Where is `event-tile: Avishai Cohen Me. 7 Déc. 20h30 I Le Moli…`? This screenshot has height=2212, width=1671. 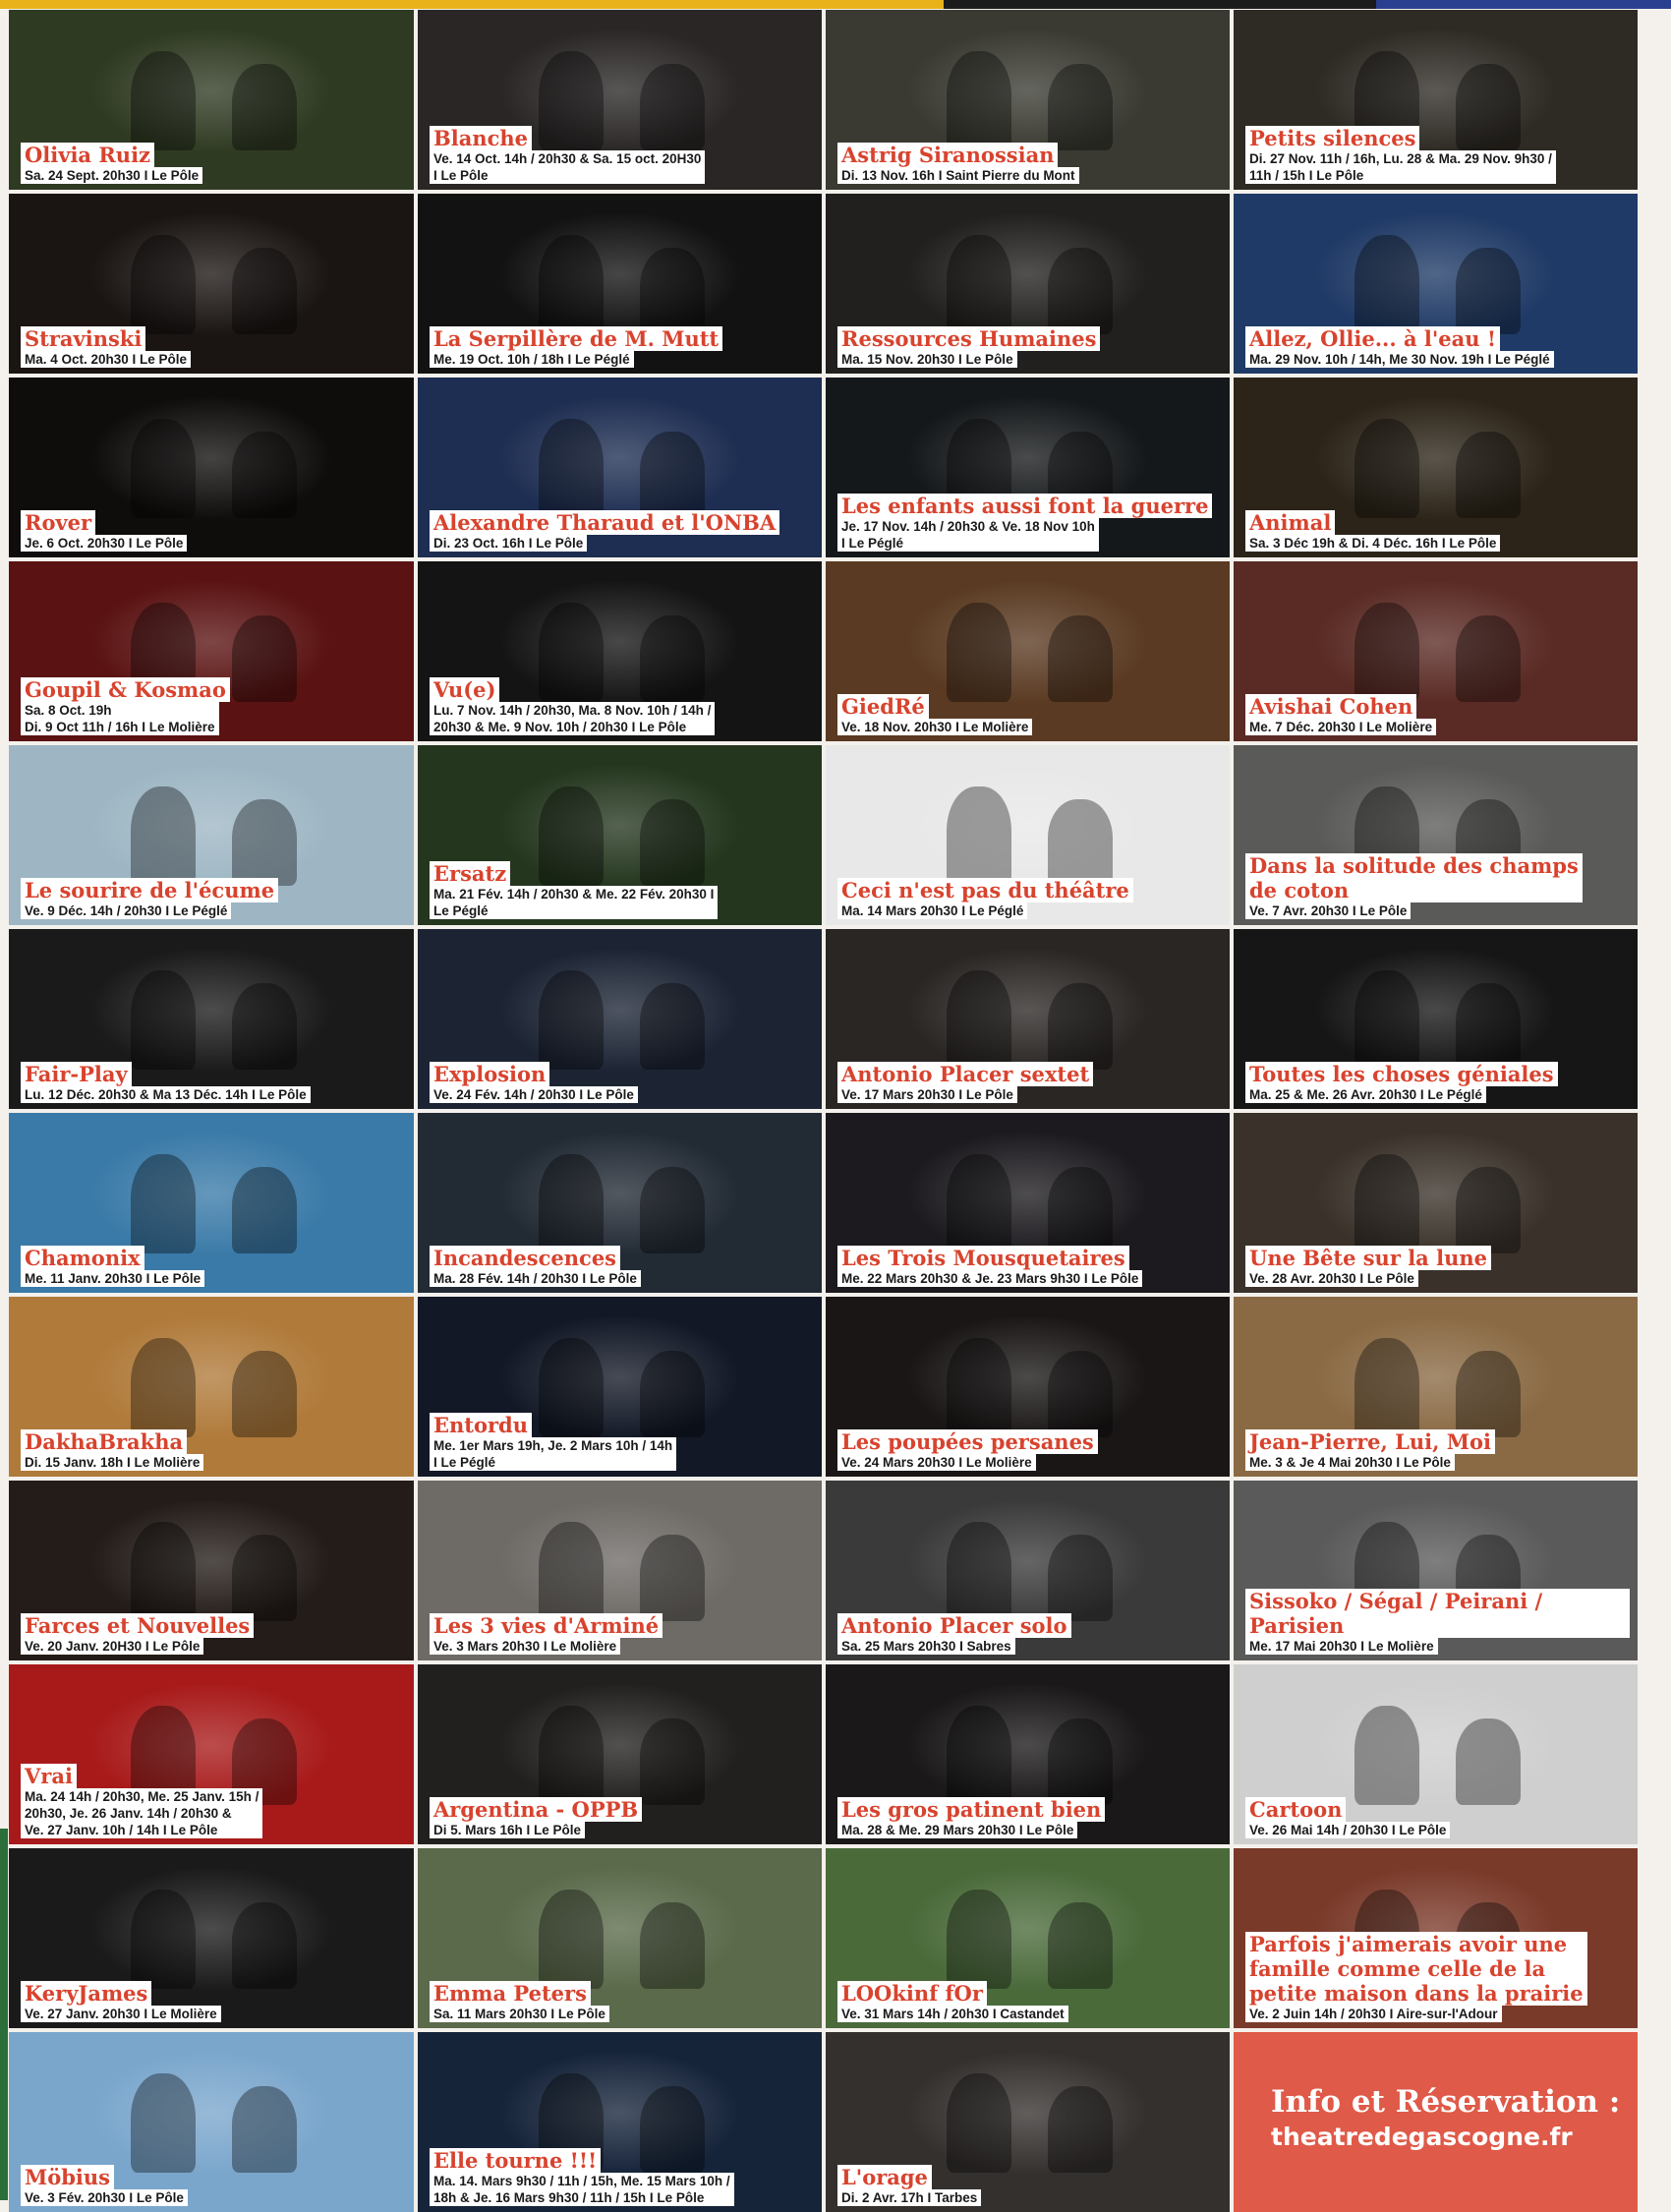 event-tile: Avishai Cohen Me. 7 Déc. 20h30 I Le Moli… is located at coordinates (1436, 651).